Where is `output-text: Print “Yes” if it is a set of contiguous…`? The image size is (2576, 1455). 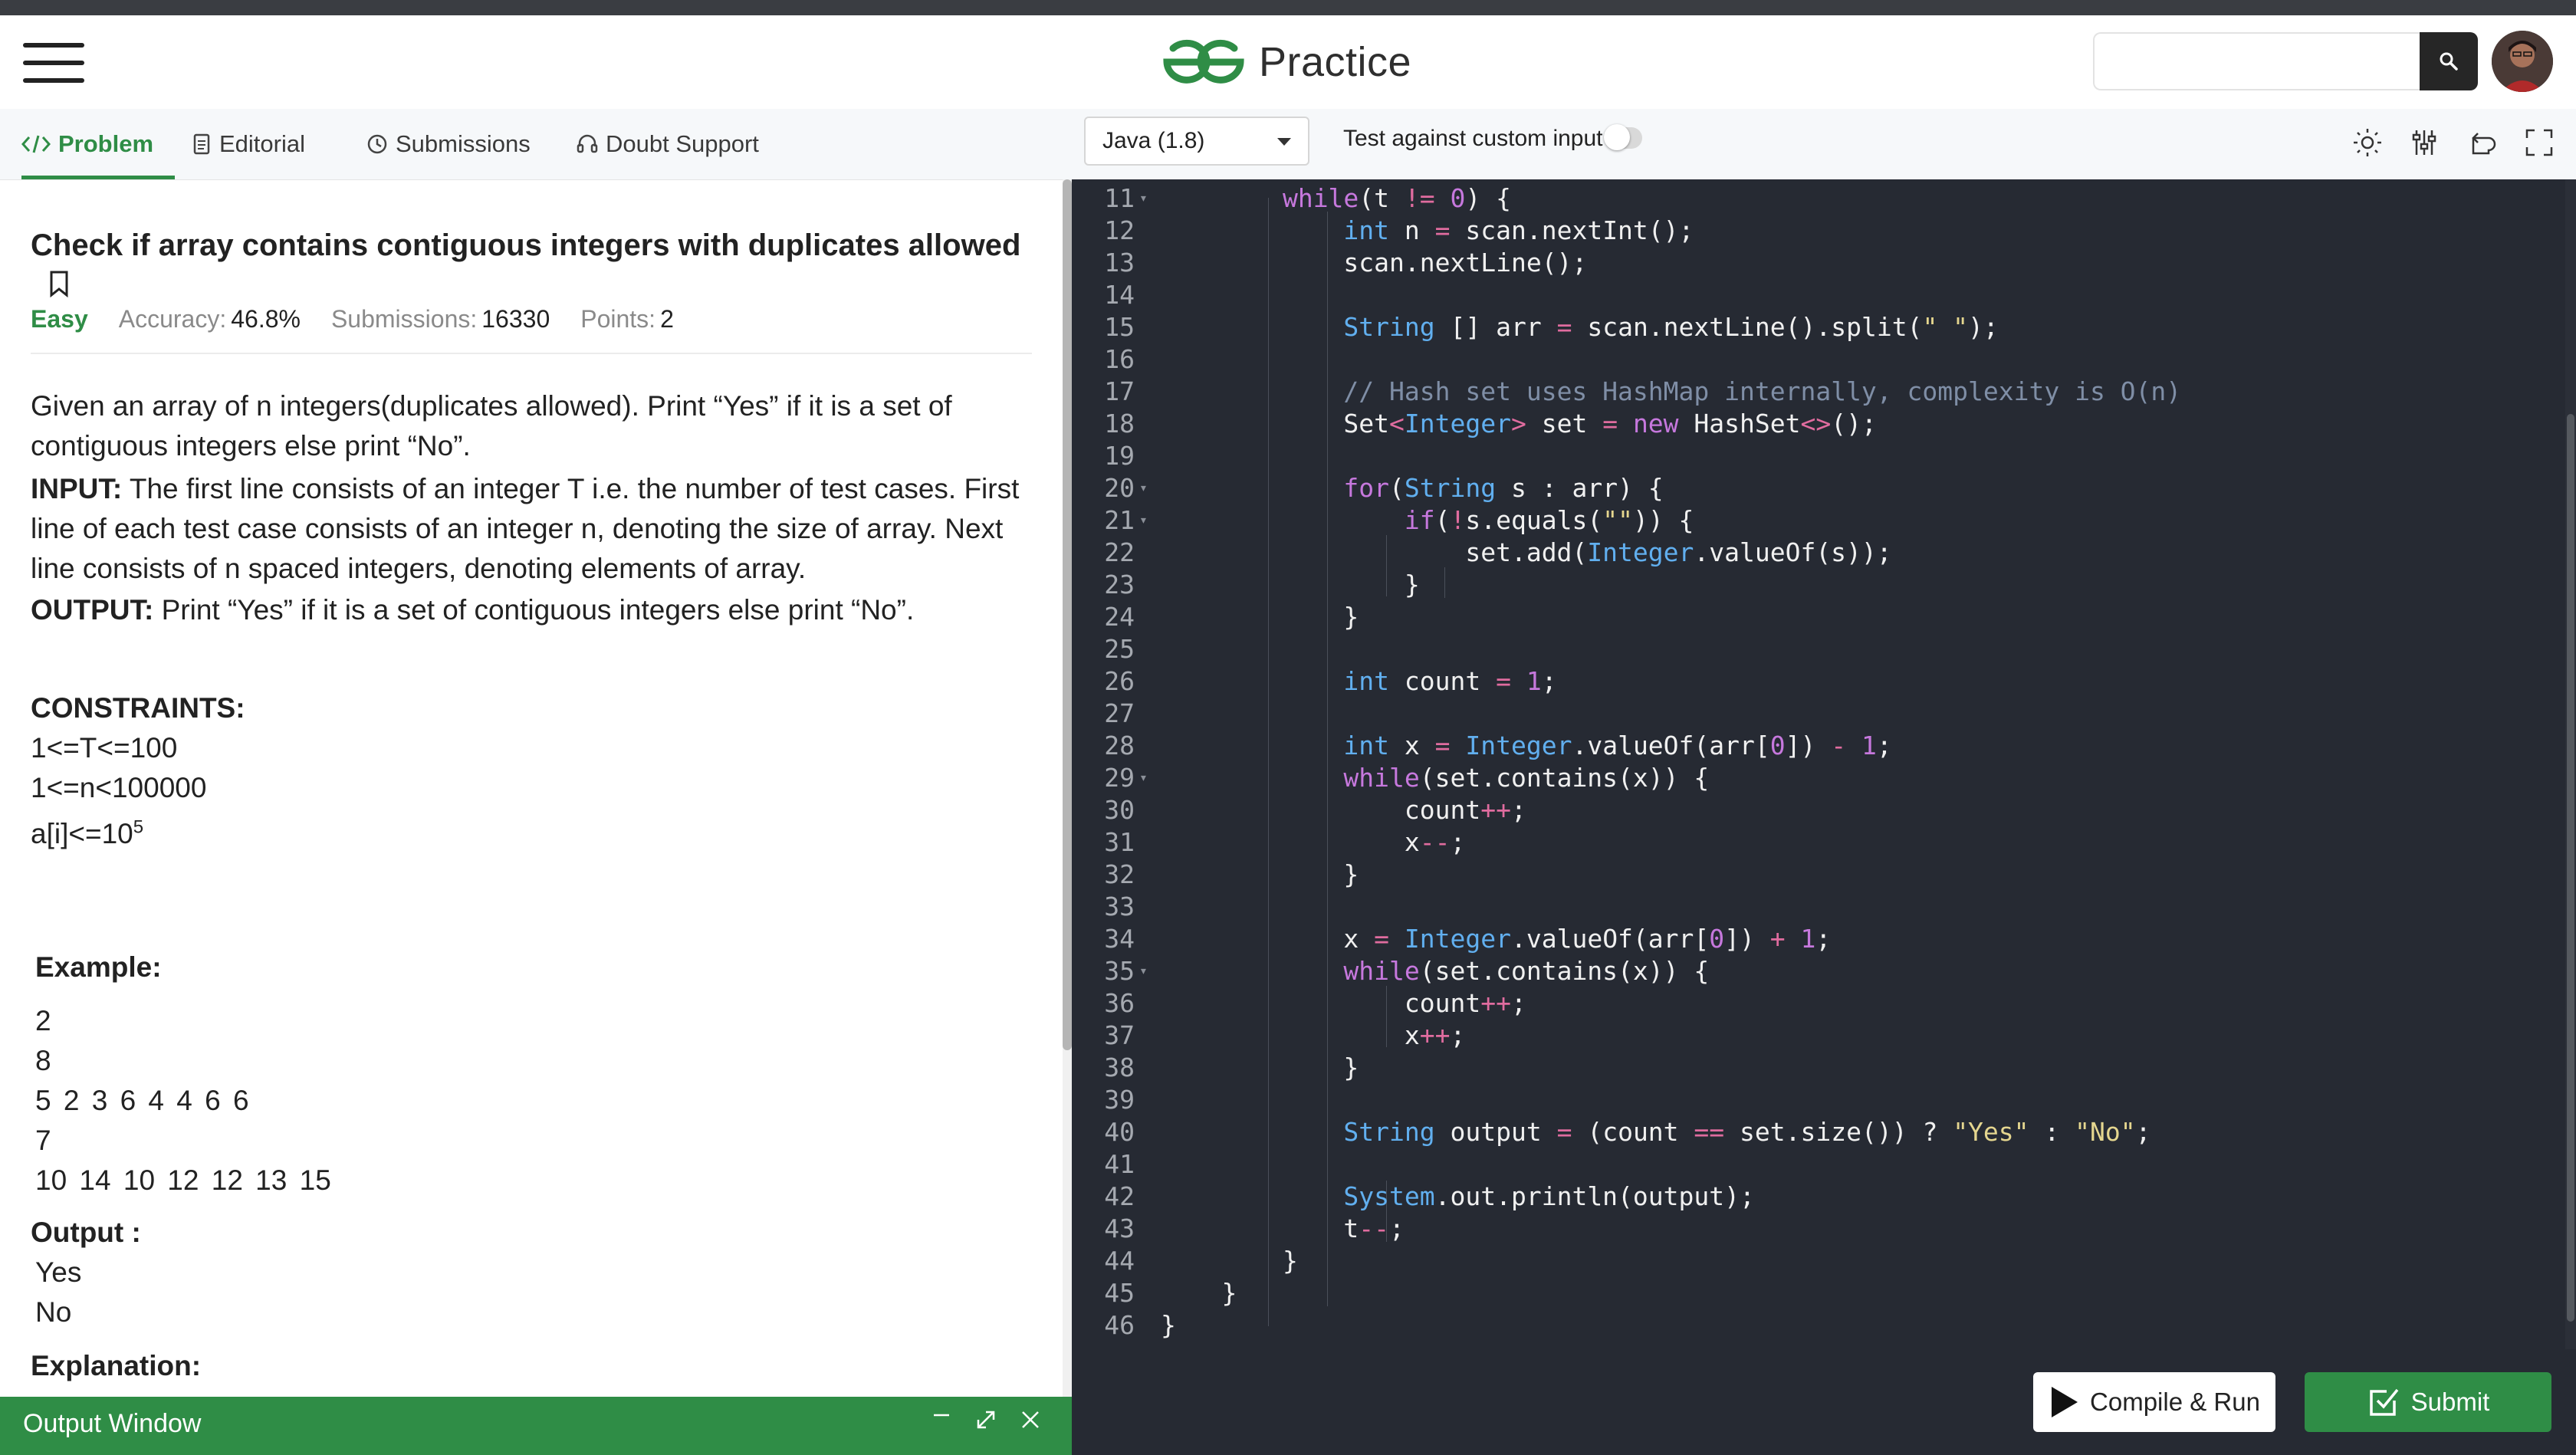
output-text: Print “Yes” if it is a set of contiguous… is located at coordinates (534, 610).